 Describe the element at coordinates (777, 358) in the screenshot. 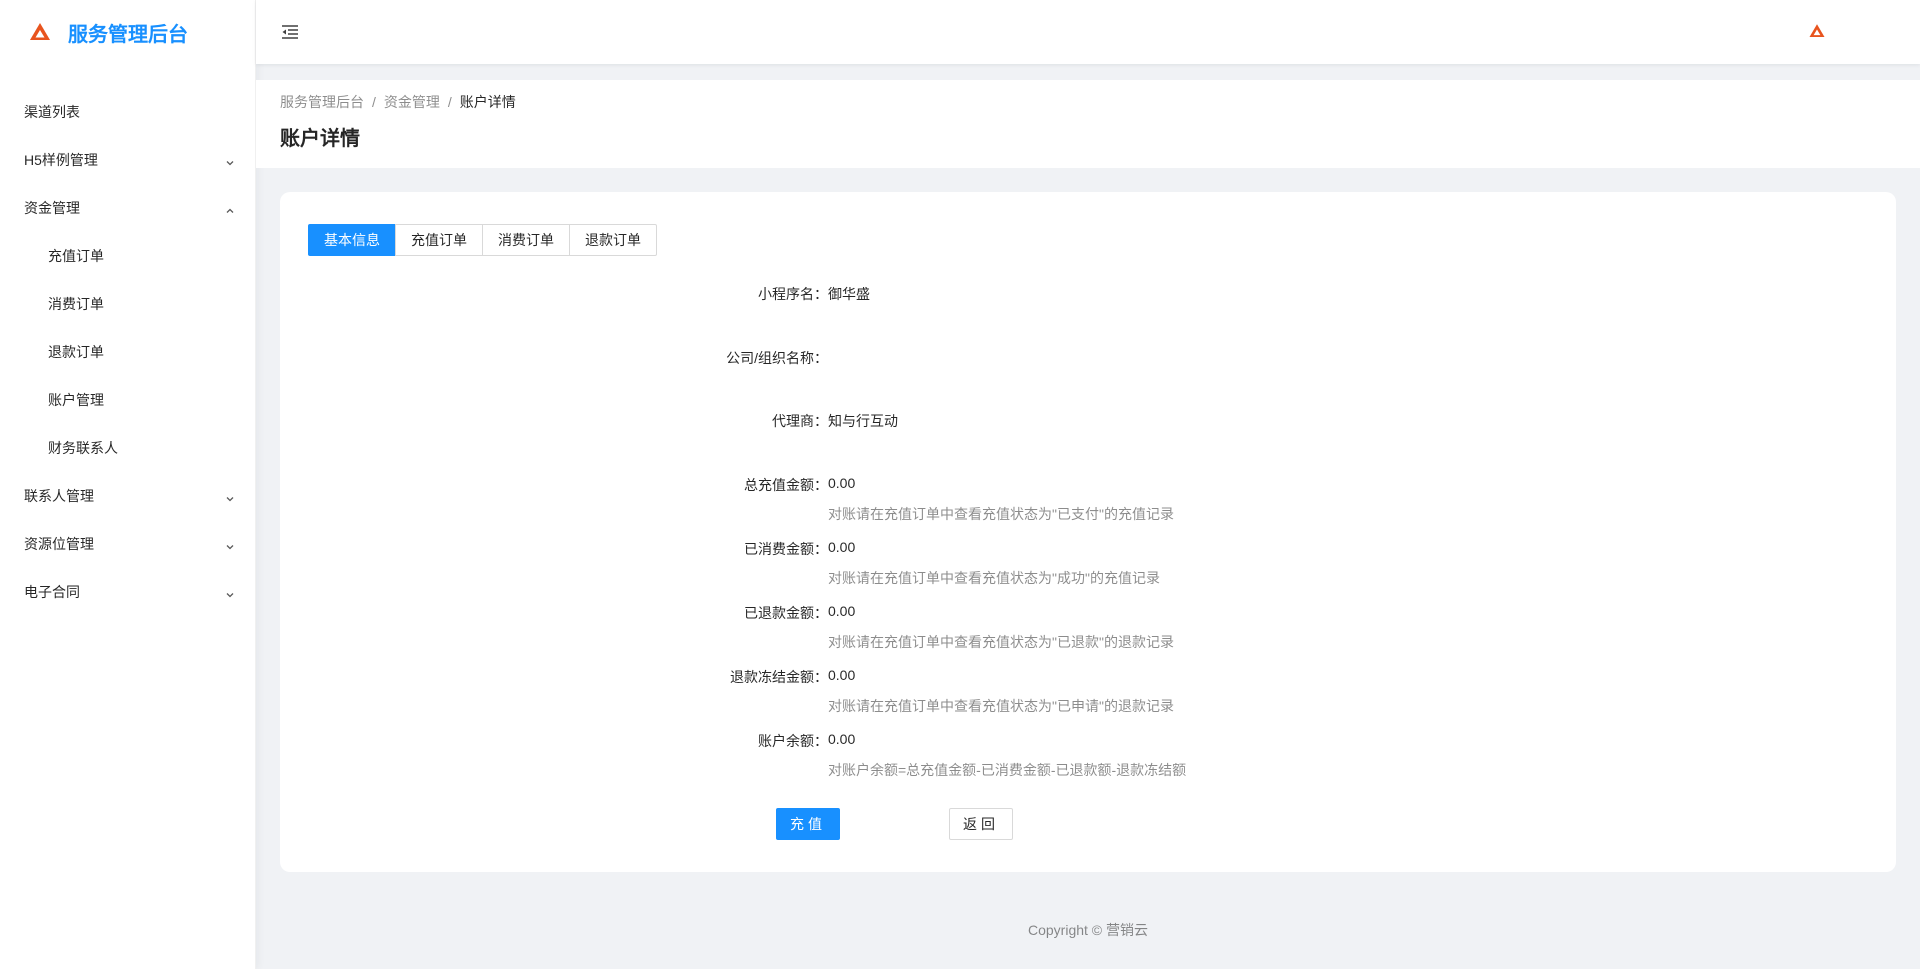

I see `company-label: 公司/组织名称：` at that location.